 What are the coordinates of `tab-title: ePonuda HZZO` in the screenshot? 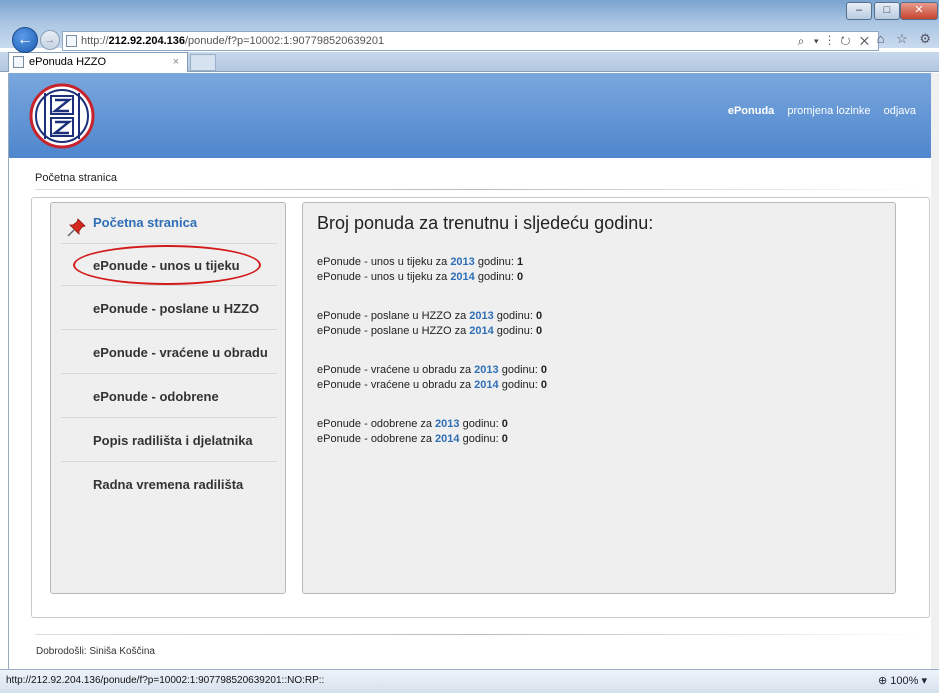 It's located at (68, 62).